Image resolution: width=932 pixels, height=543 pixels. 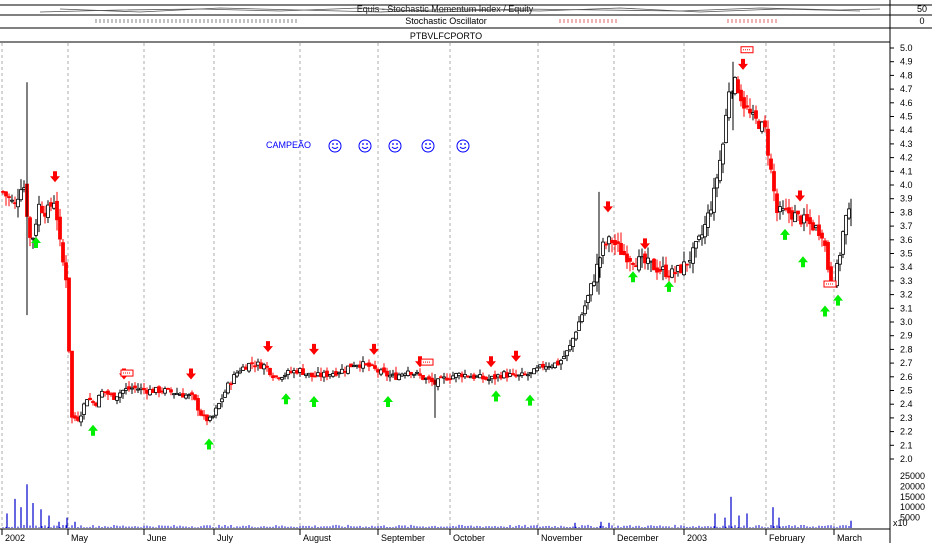 What do you see at coordinates (906, 158) in the screenshot?
I see `price-tick-label: 4.2` at bounding box center [906, 158].